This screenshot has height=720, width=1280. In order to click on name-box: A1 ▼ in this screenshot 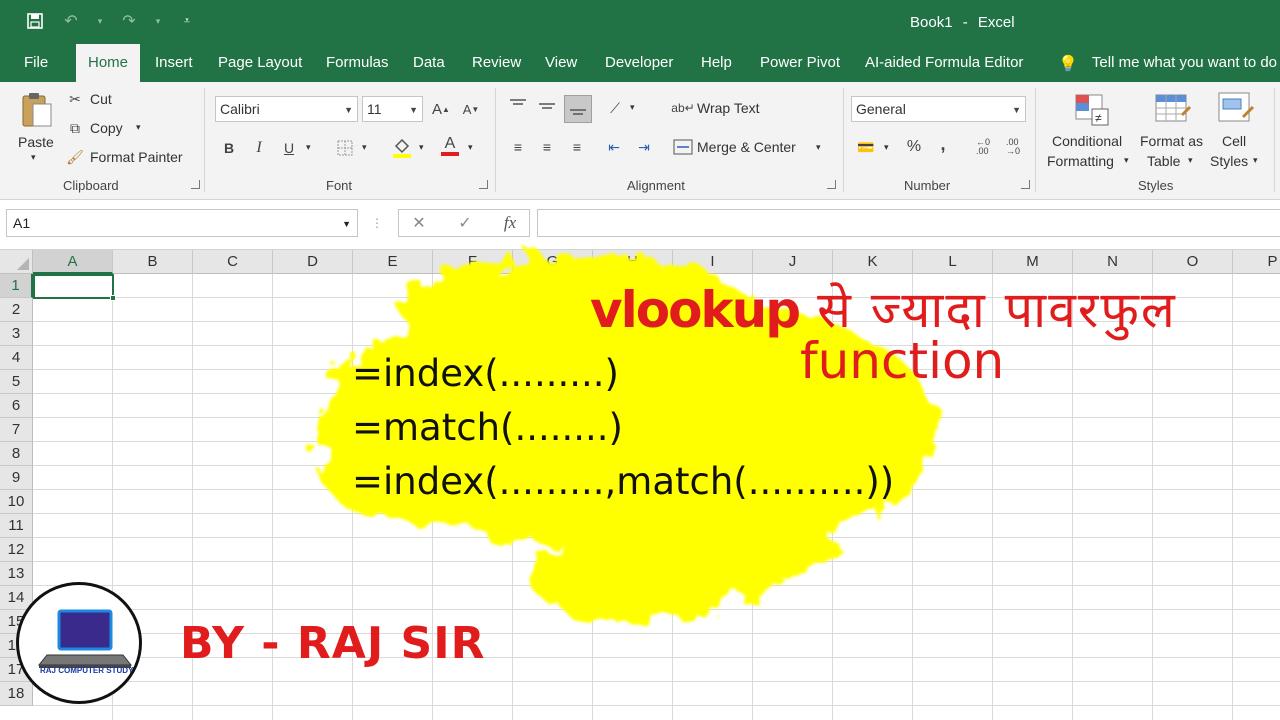, I will do `click(182, 223)`.